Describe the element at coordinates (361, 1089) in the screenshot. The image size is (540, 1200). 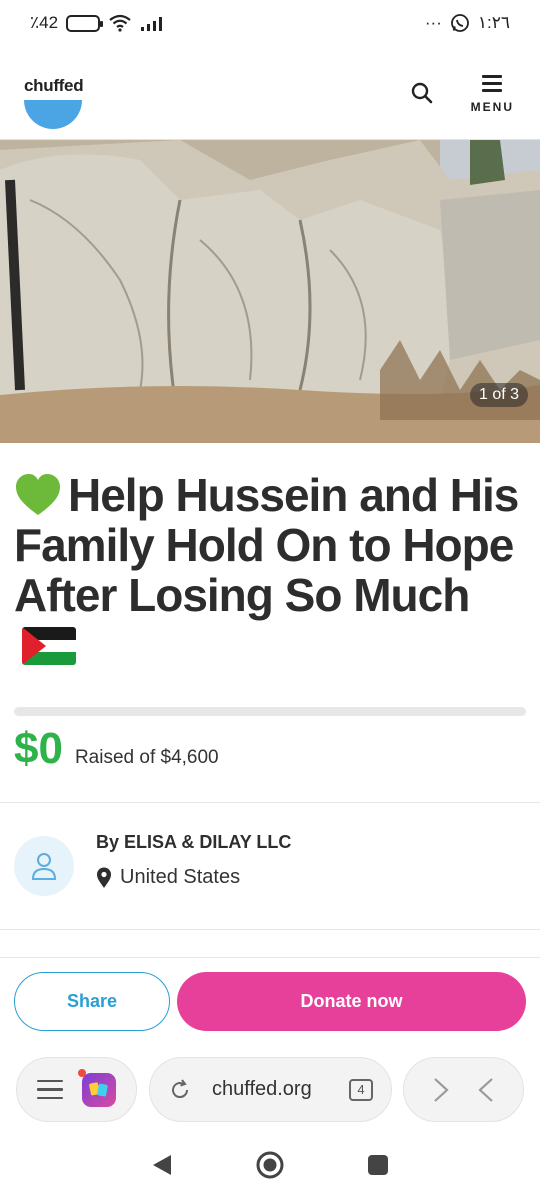
I see `tabs-count-button: 4` at that location.